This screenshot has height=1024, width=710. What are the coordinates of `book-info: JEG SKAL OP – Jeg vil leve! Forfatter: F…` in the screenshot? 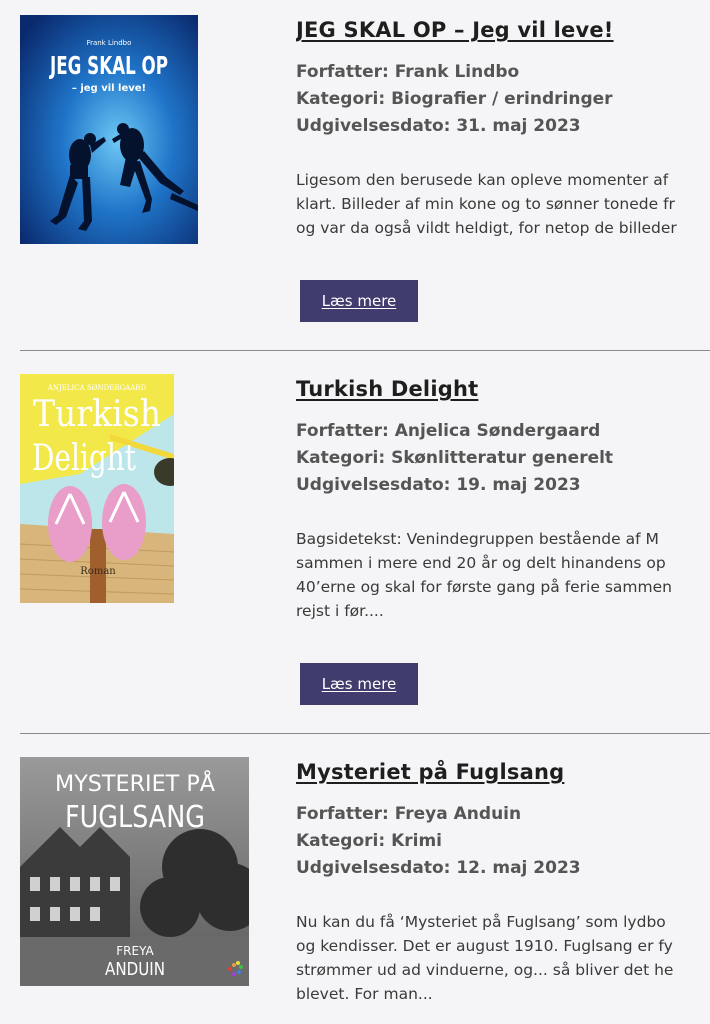 It's located at (503, 127).